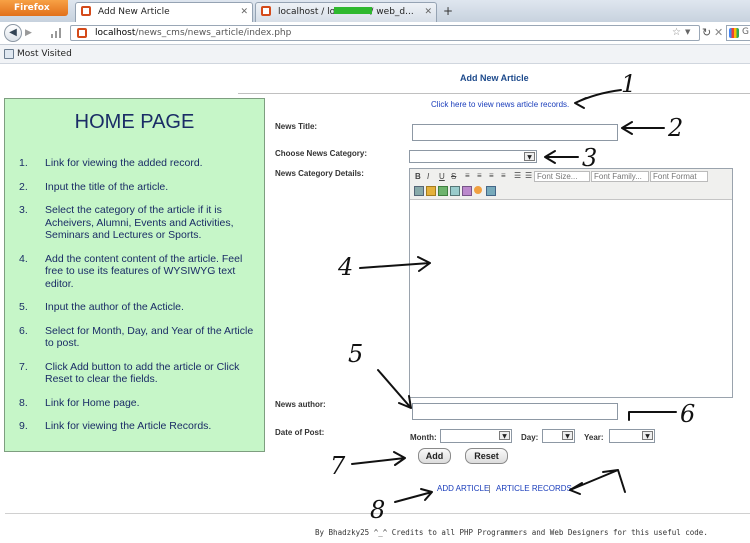 The image size is (750, 543). I want to click on annotation-number-7: 7, so click(338, 466).